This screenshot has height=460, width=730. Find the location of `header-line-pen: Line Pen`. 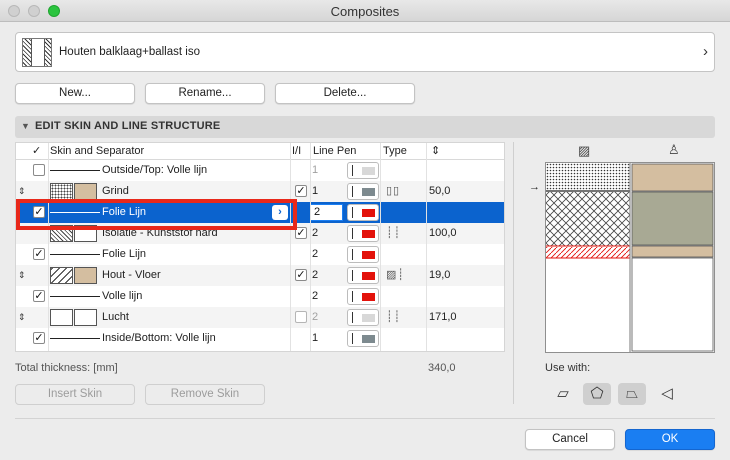

header-line-pen: Line Pen is located at coordinates (335, 151).